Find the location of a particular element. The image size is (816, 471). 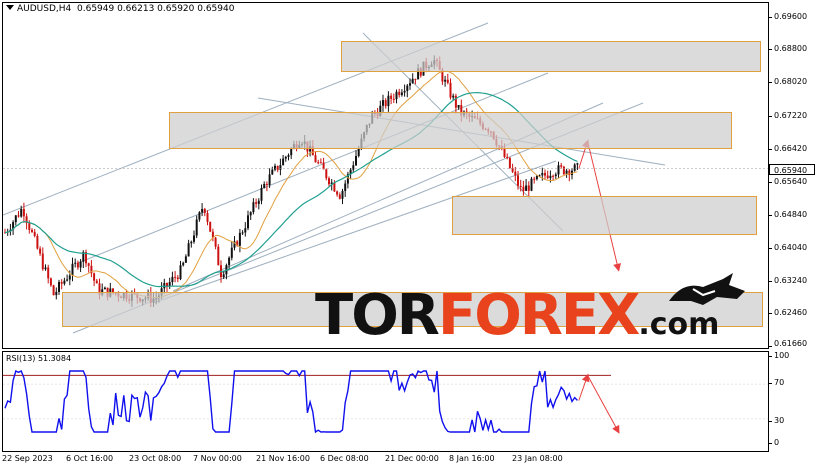

price-tick-label: 0.61660 is located at coordinates (791, 343).